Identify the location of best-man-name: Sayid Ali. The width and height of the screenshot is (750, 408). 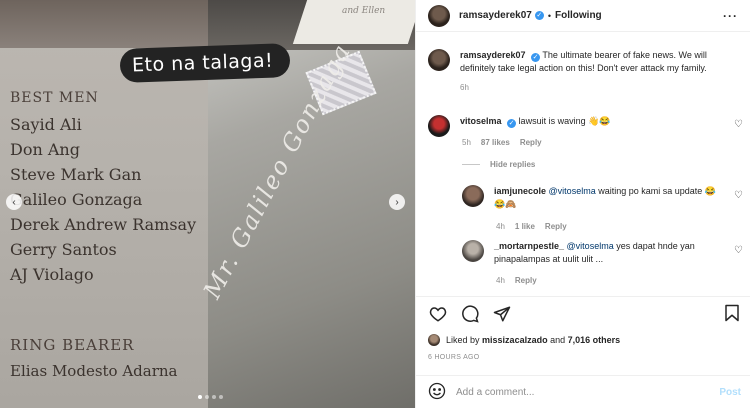
(46, 124).